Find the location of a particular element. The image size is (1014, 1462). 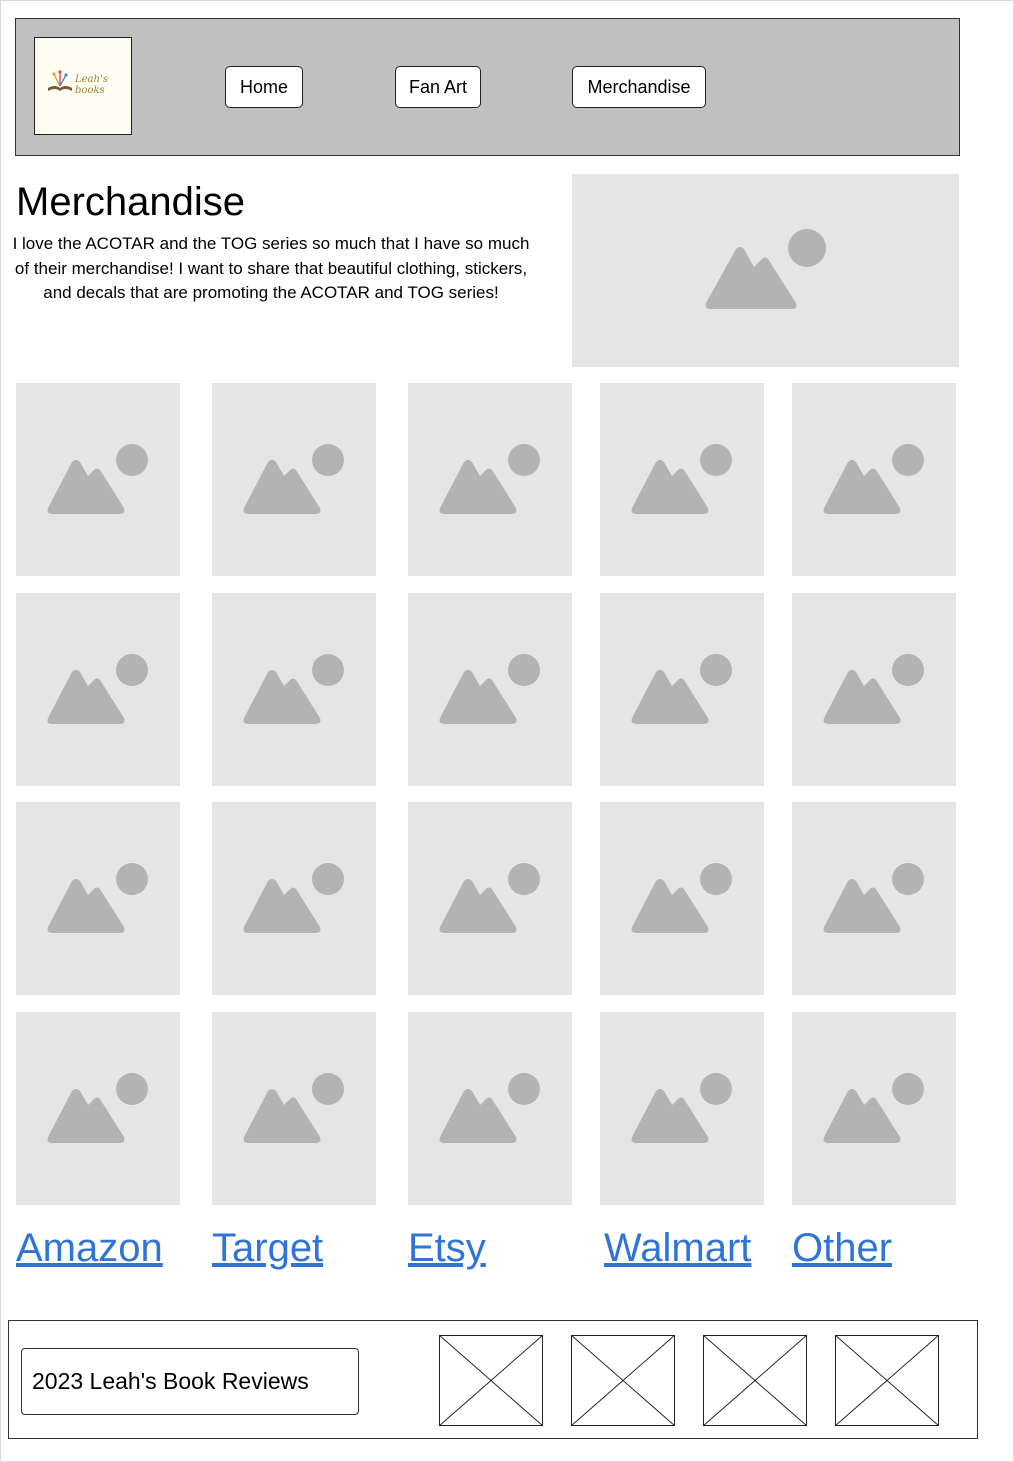

shop-link-target: Target is located at coordinates (267, 1248).